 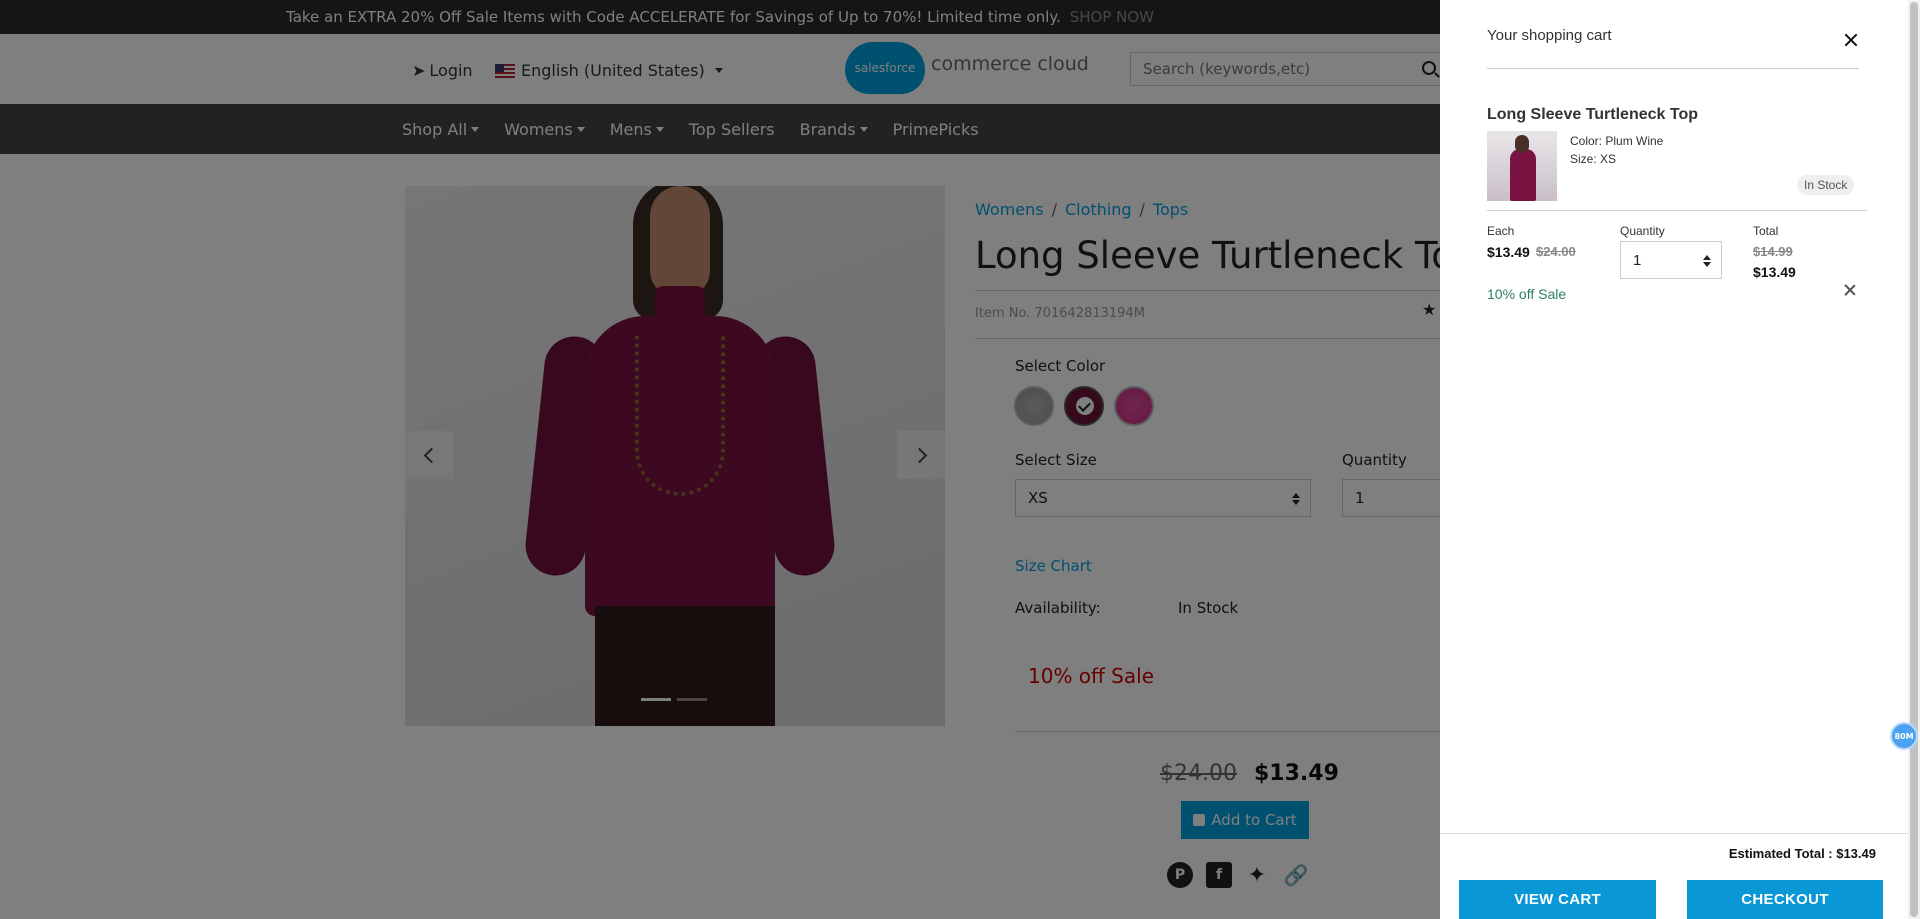 I want to click on each-label: Each, so click(x=1501, y=231).